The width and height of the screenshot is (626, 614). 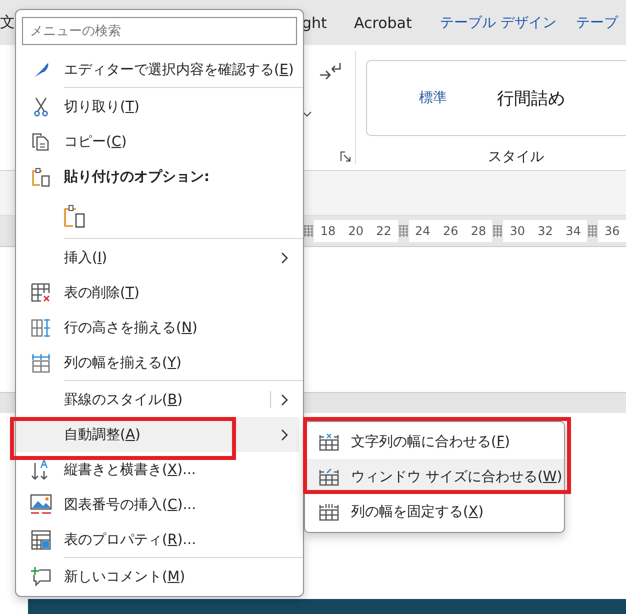 I want to click on column-width-icon, so click(x=41, y=362).